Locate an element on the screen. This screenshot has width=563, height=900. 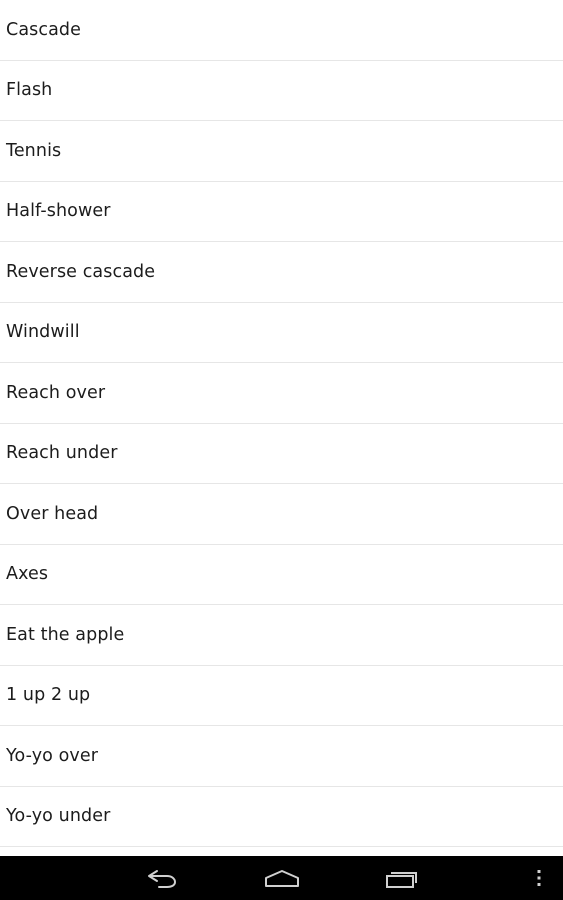
list-item: Reach over is located at coordinates (281, 393).